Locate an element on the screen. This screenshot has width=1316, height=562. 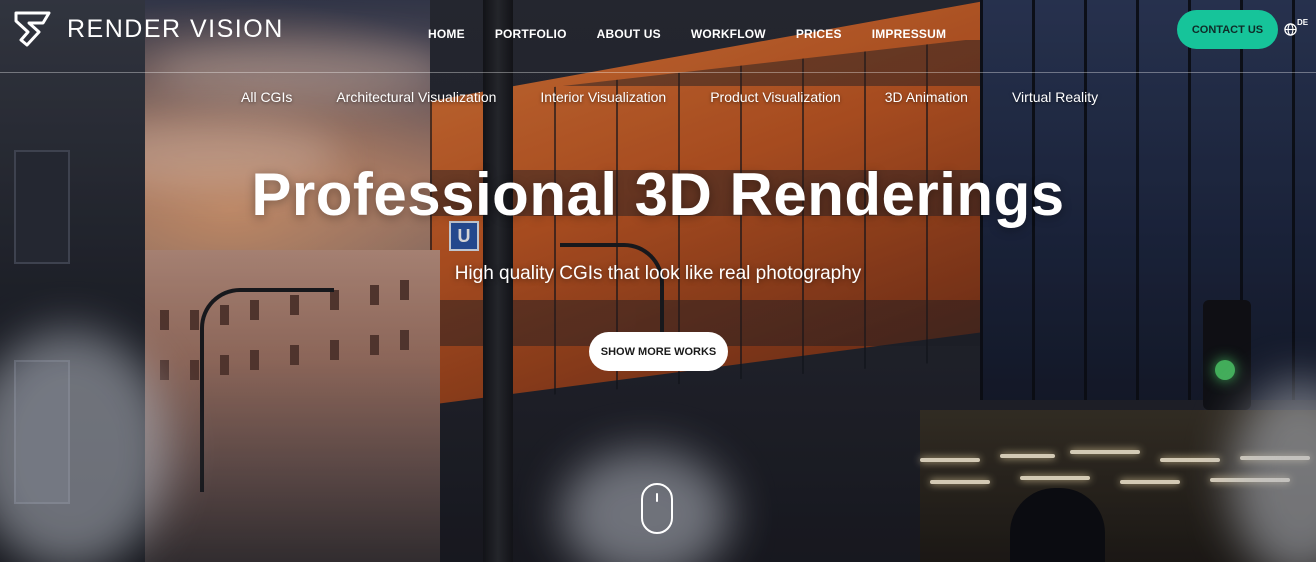
category-interior-visualization: Interior Visualization is located at coordinates (603, 97).